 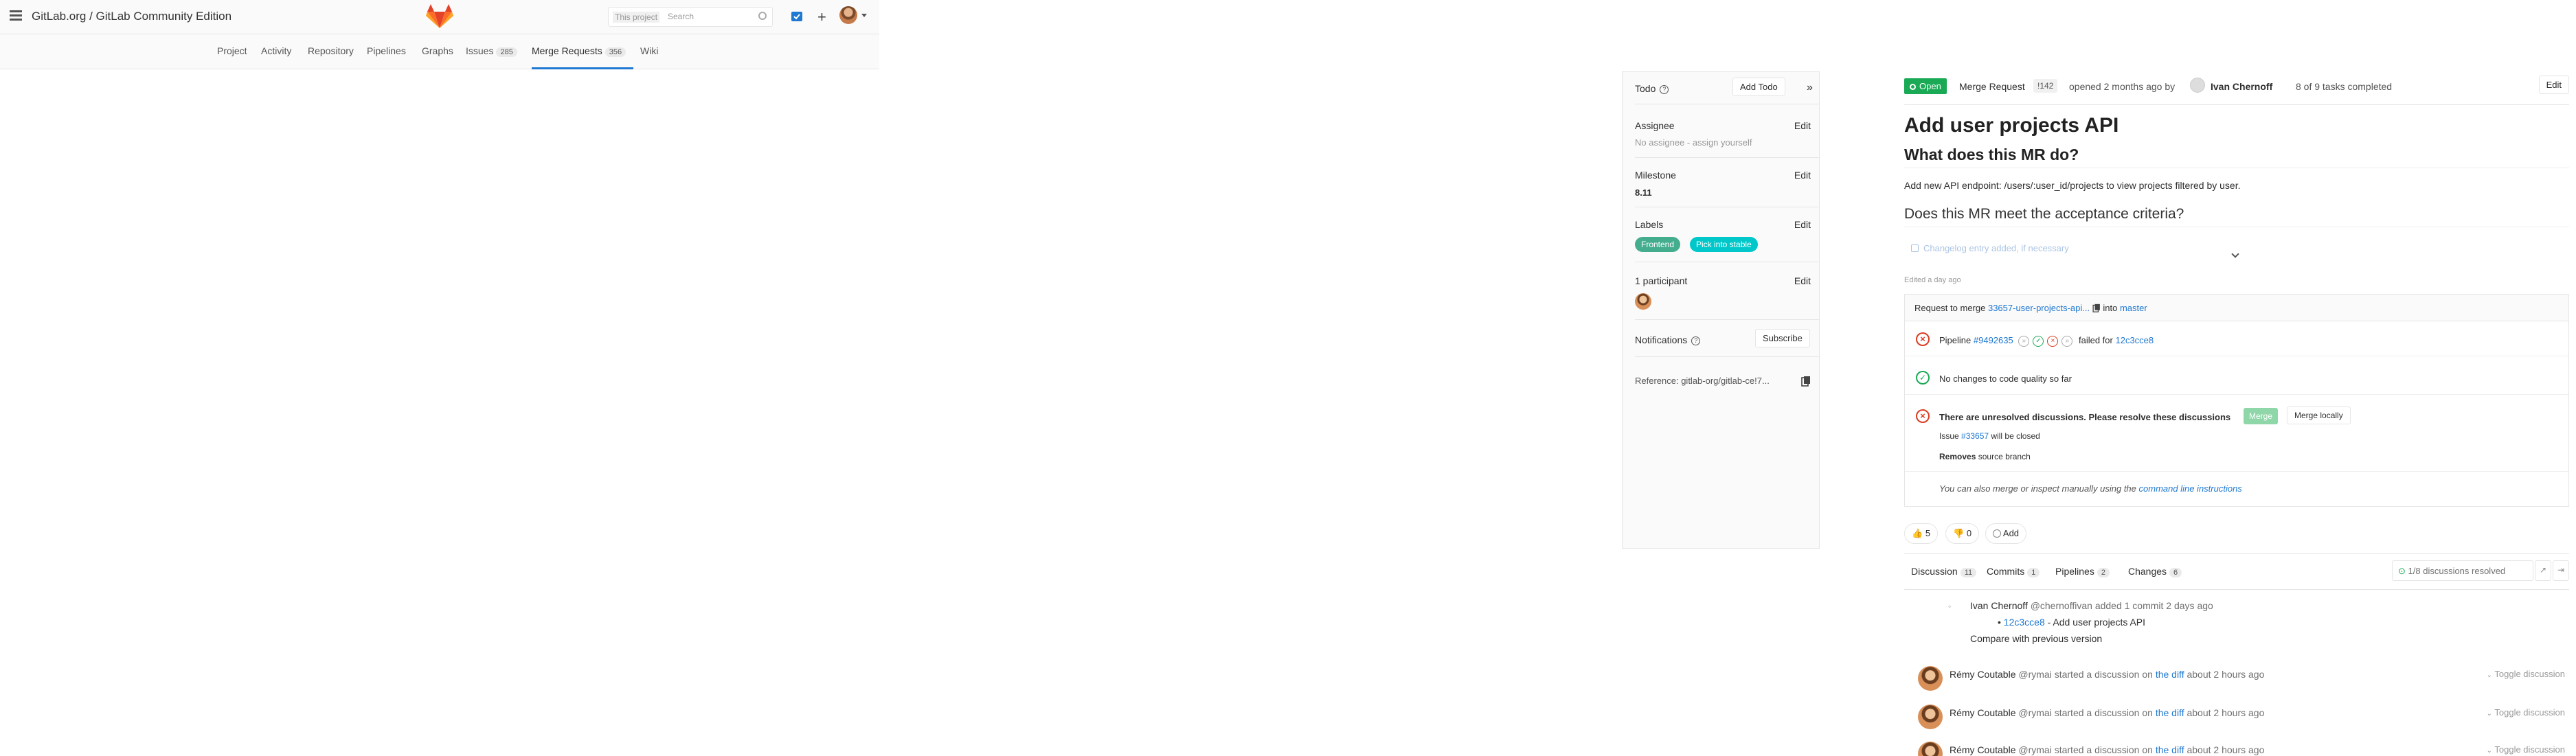 What do you see at coordinates (1993, 340) in the screenshot?
I see `pipeline-link: #9492635` at bounding box center [1993, 340].